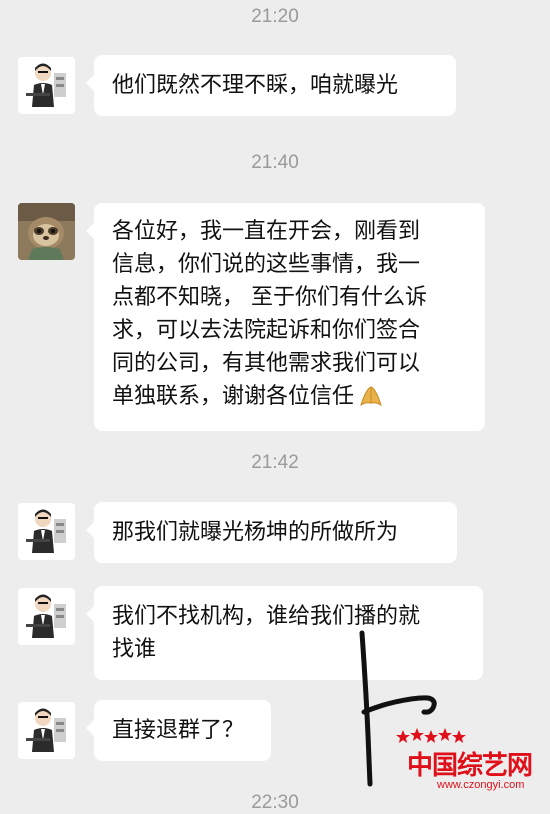 The width and height of the screenshot is (550, 814). Describe the element at coordinates (134, 649) in the screenshot. I see `message-line: 找谁` at that location.